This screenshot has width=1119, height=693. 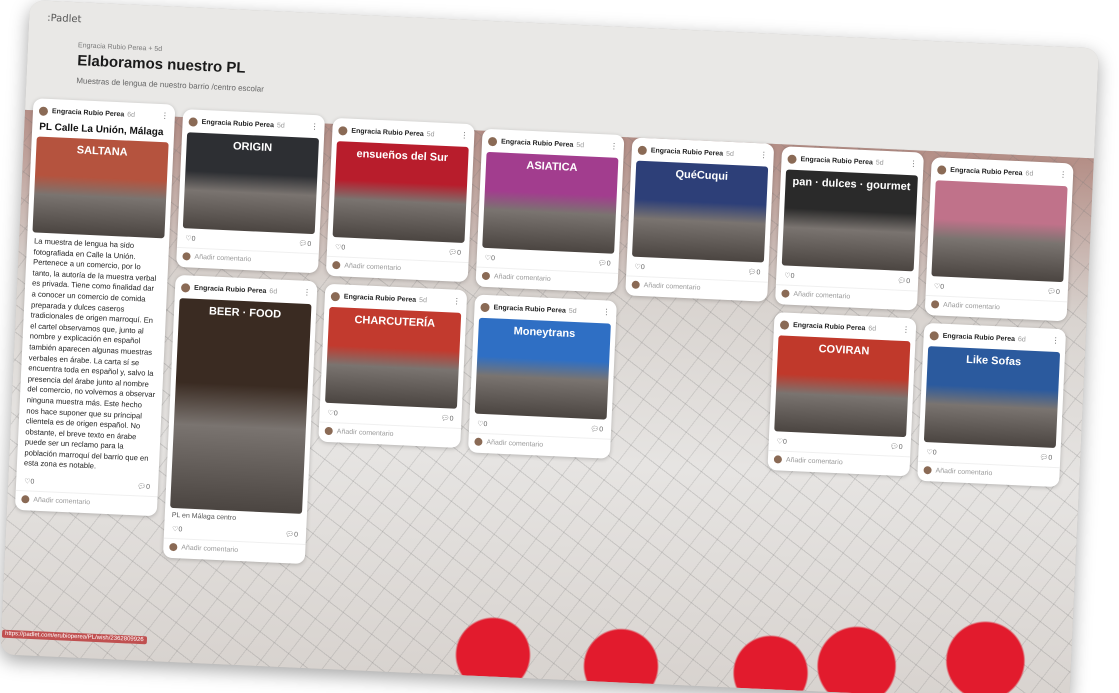 What do you see at coordinates (550, 202) in the screenshot?
I see `post-image: ASIATICA` at bounding box center [550, 202].